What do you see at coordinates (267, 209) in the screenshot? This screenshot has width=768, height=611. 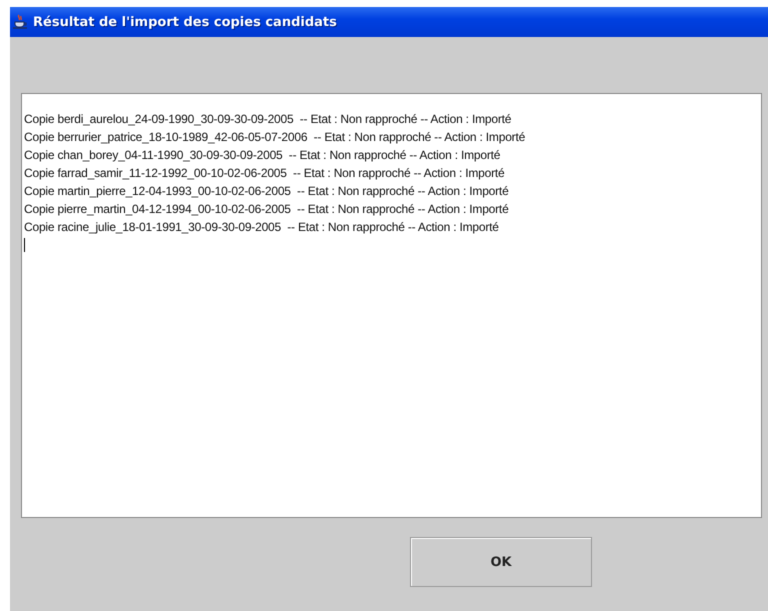 I see `log-line: Copie pierre_martin_04-12-1994_00-10-02-06-2005 -- Etat : Non rapproché -- Action : Importé` at bounding box center [267, 209].